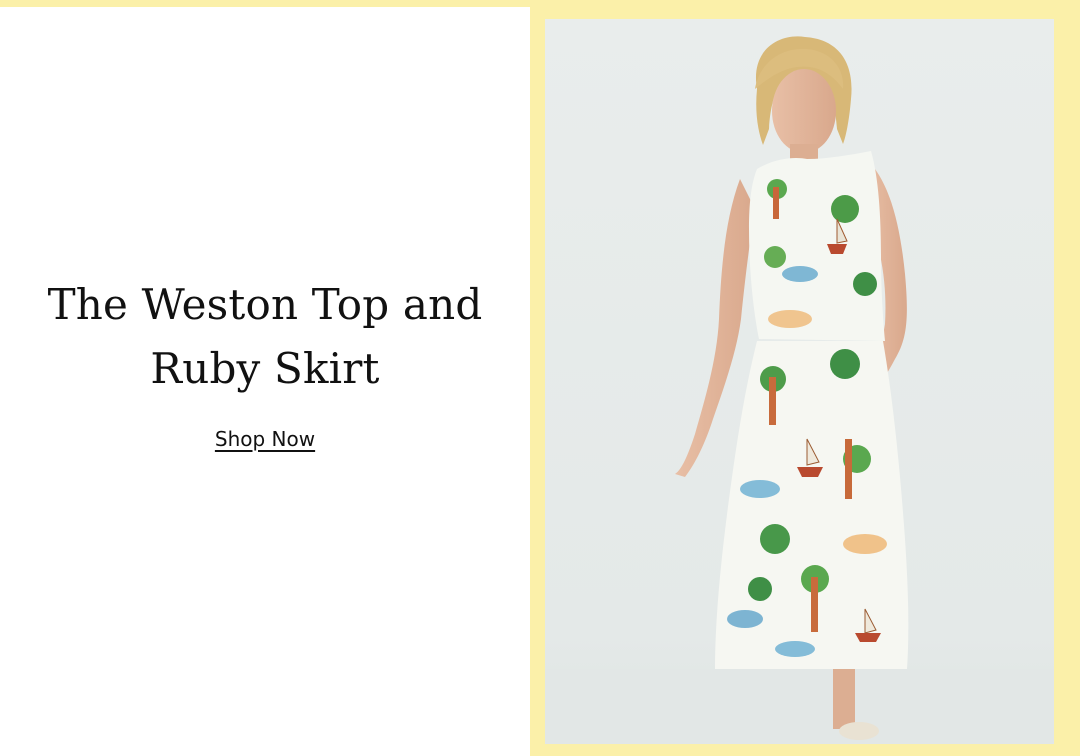 The width and height of the screenshot is (1080, 756). What do you see at coordinates (265, 336) in the screenshot?
I see `promo-headline: The Weston Top and Ruby Skirt` at bounding box center [265, 336].